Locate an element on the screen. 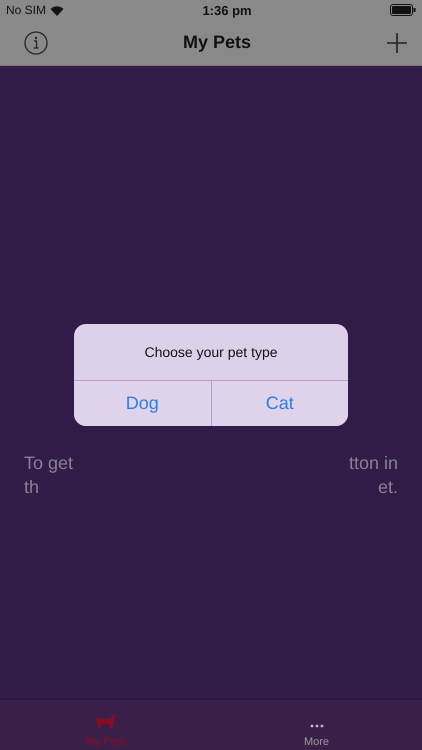 The width and height of the screenshot is (422, 750). nav-title: My Pets is located at coordinates (217, 42).